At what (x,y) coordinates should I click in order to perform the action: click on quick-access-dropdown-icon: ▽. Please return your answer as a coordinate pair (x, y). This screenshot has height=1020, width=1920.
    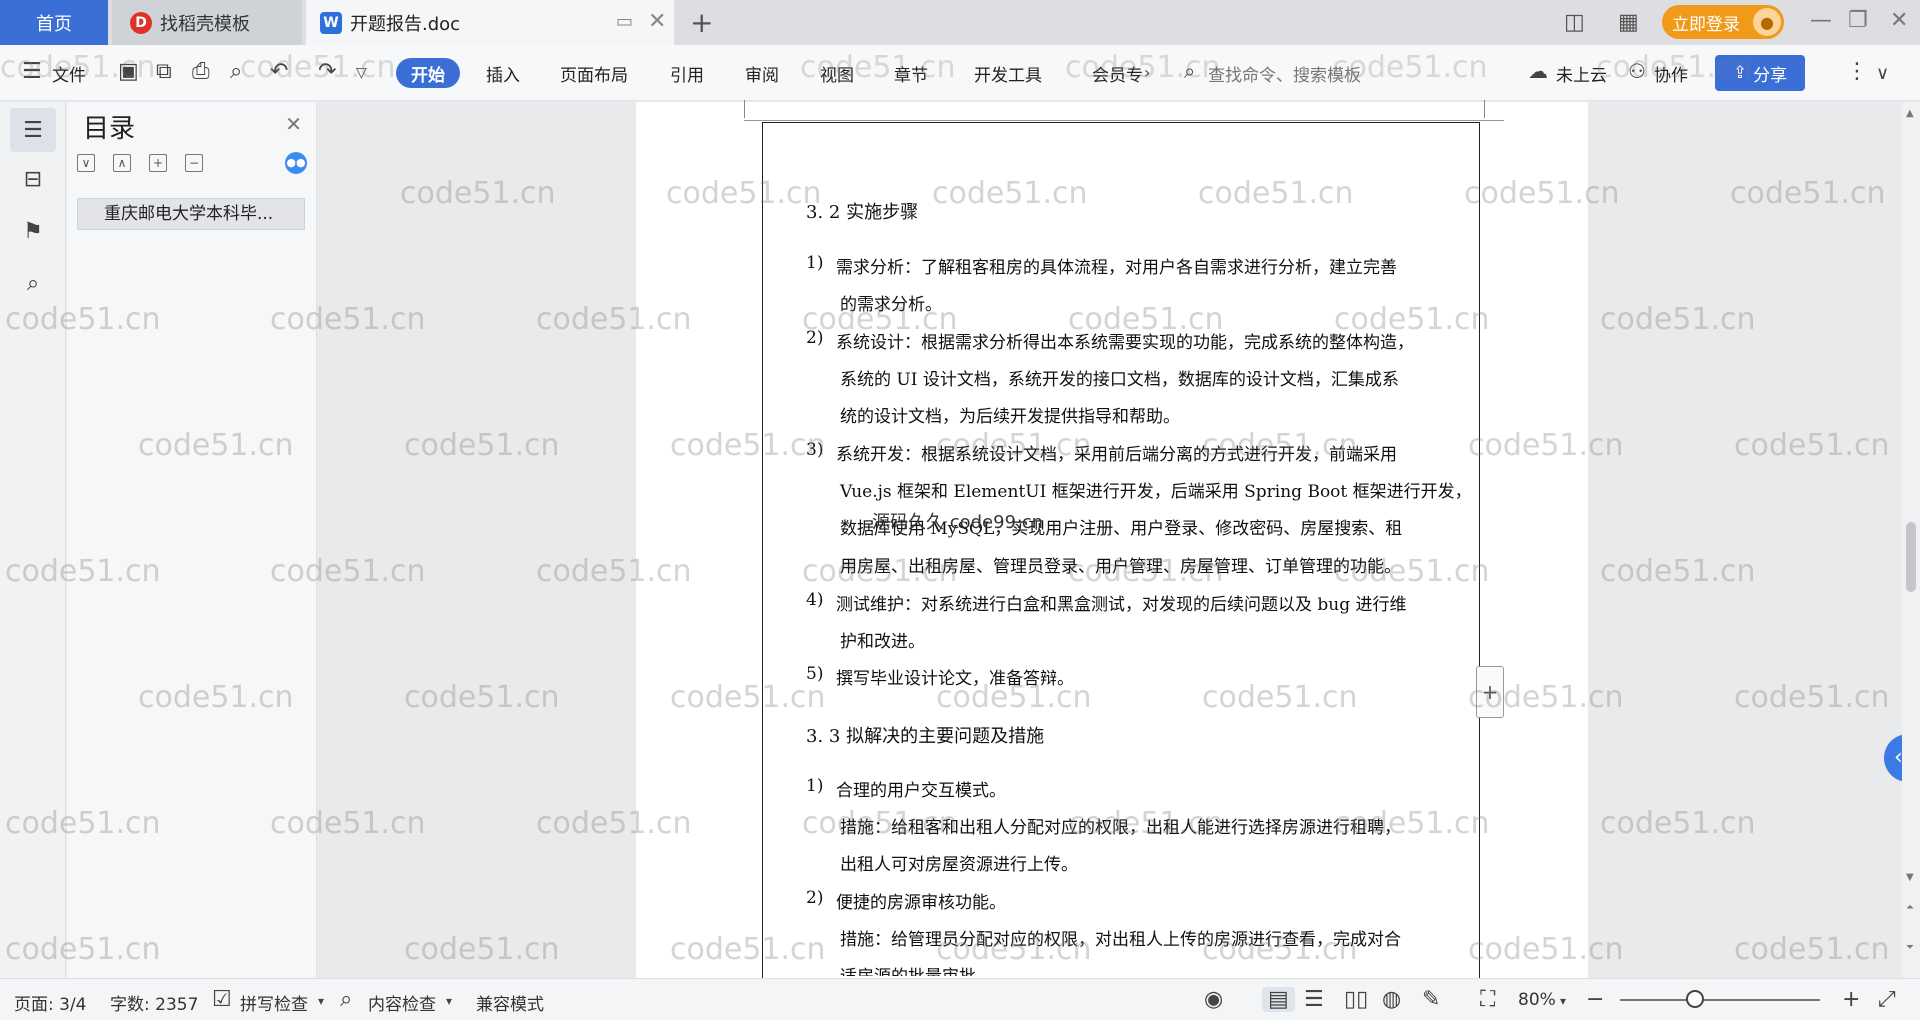
    Looking at the image, I should click on (361, 73).